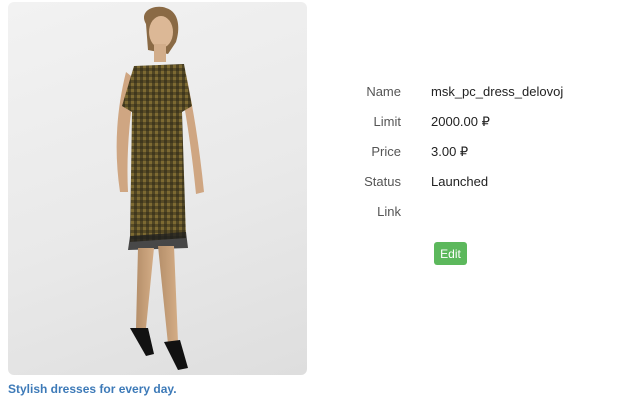  I want to click on product-caption-link: Stylish dresses for every day., so click(92, 389).